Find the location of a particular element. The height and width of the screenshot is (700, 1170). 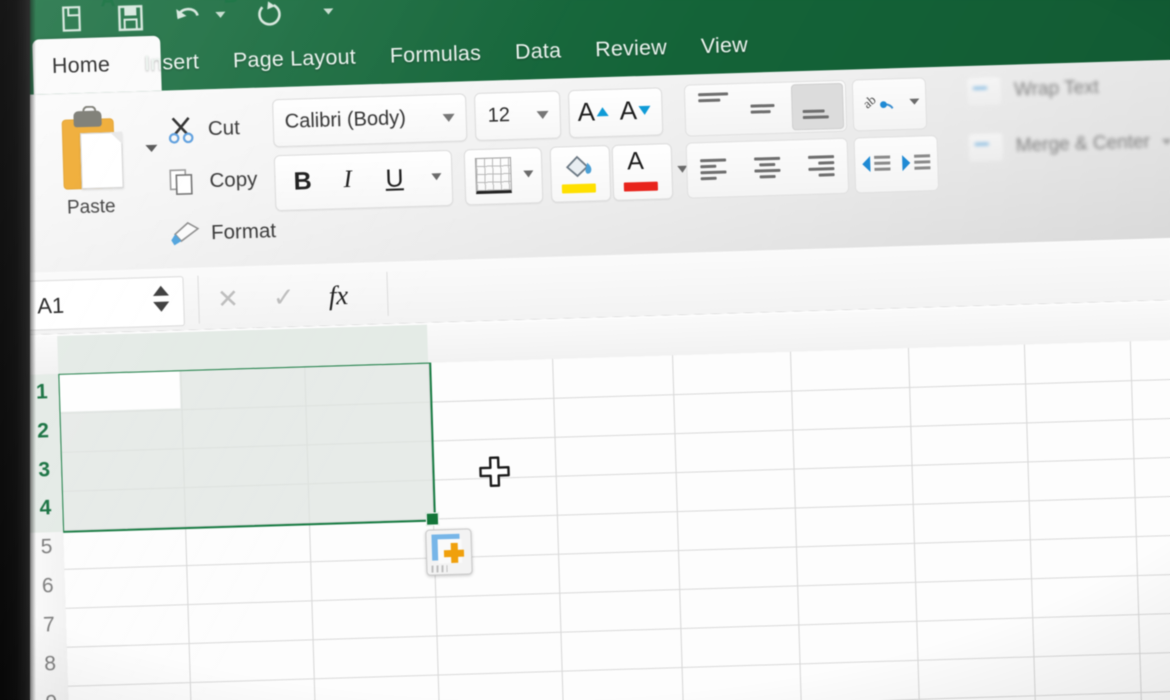

enter-formula-button: ✓ is located at coordinates (283, 297).